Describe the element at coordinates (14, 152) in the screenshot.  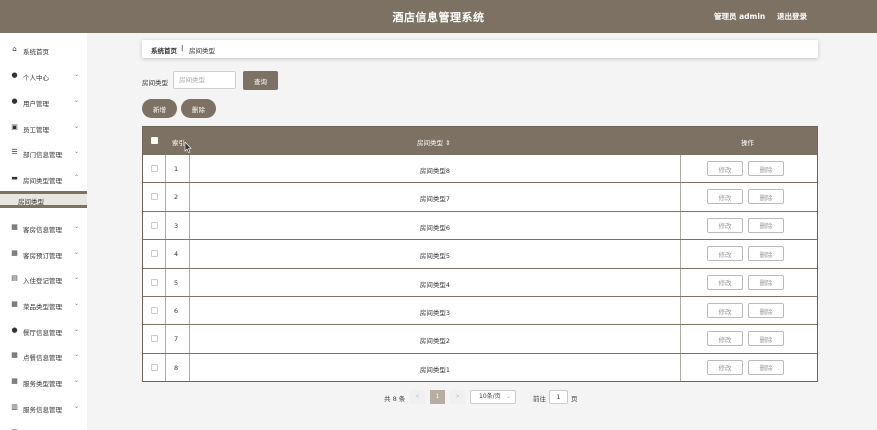
I see `list-icon: ☰` at that location.